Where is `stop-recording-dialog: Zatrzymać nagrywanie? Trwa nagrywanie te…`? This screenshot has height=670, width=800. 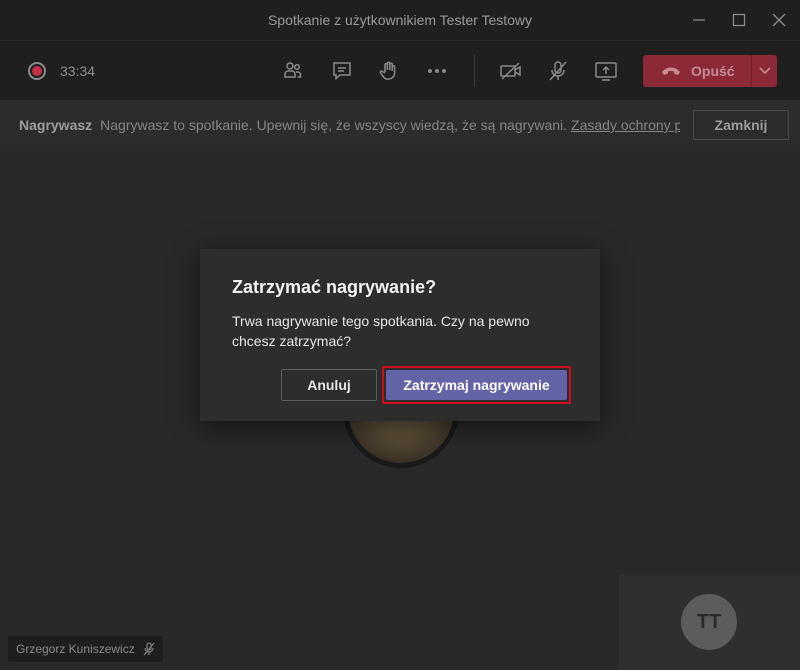
stop-recording-dialog: Zatrzymać nagrywanie? Trwa nagrywanie te… is located at coordinates (400, 335).